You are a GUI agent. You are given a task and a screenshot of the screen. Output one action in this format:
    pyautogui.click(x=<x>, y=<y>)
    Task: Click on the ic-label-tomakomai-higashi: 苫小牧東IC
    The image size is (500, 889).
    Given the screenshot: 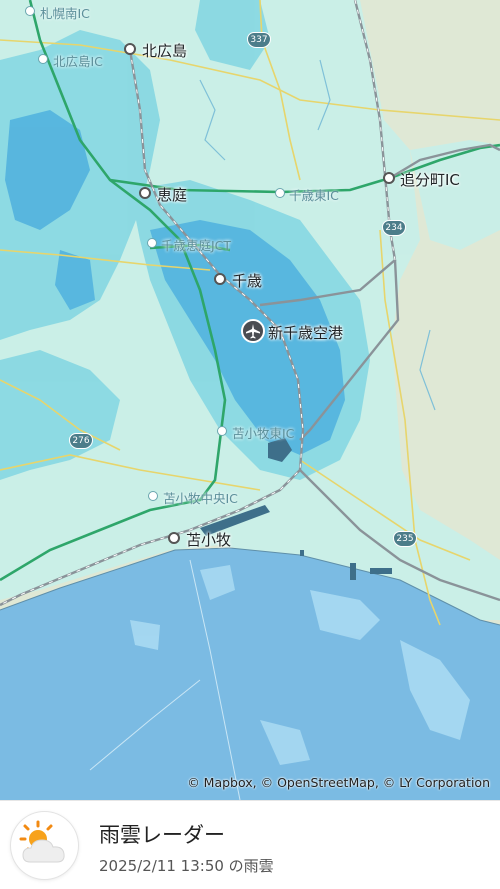 What is the action you would take?
    pyautogui.click(x=263, y=432)
    